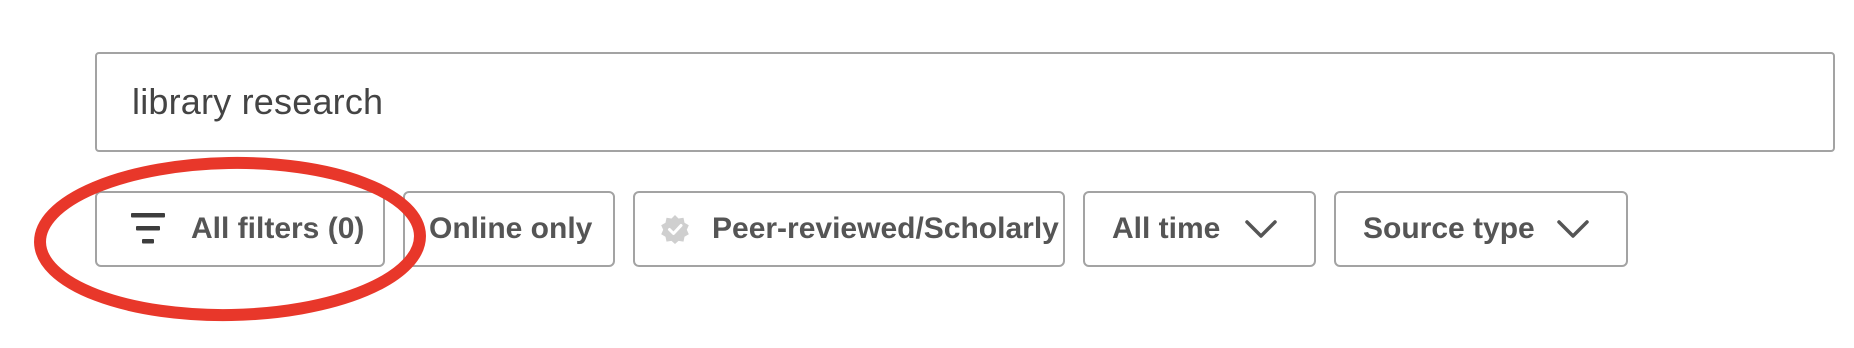  I want to click on date-range-dropdown: All time, so click(1199, 229).